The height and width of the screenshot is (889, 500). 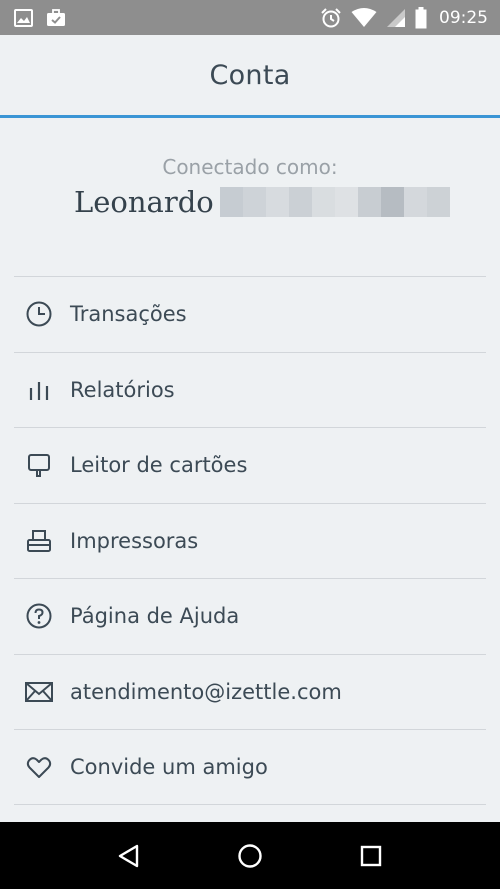 What do you see at coordinates (23, 17) in the screenshot?
I see `image-icon` at bounding box center [23, 17].